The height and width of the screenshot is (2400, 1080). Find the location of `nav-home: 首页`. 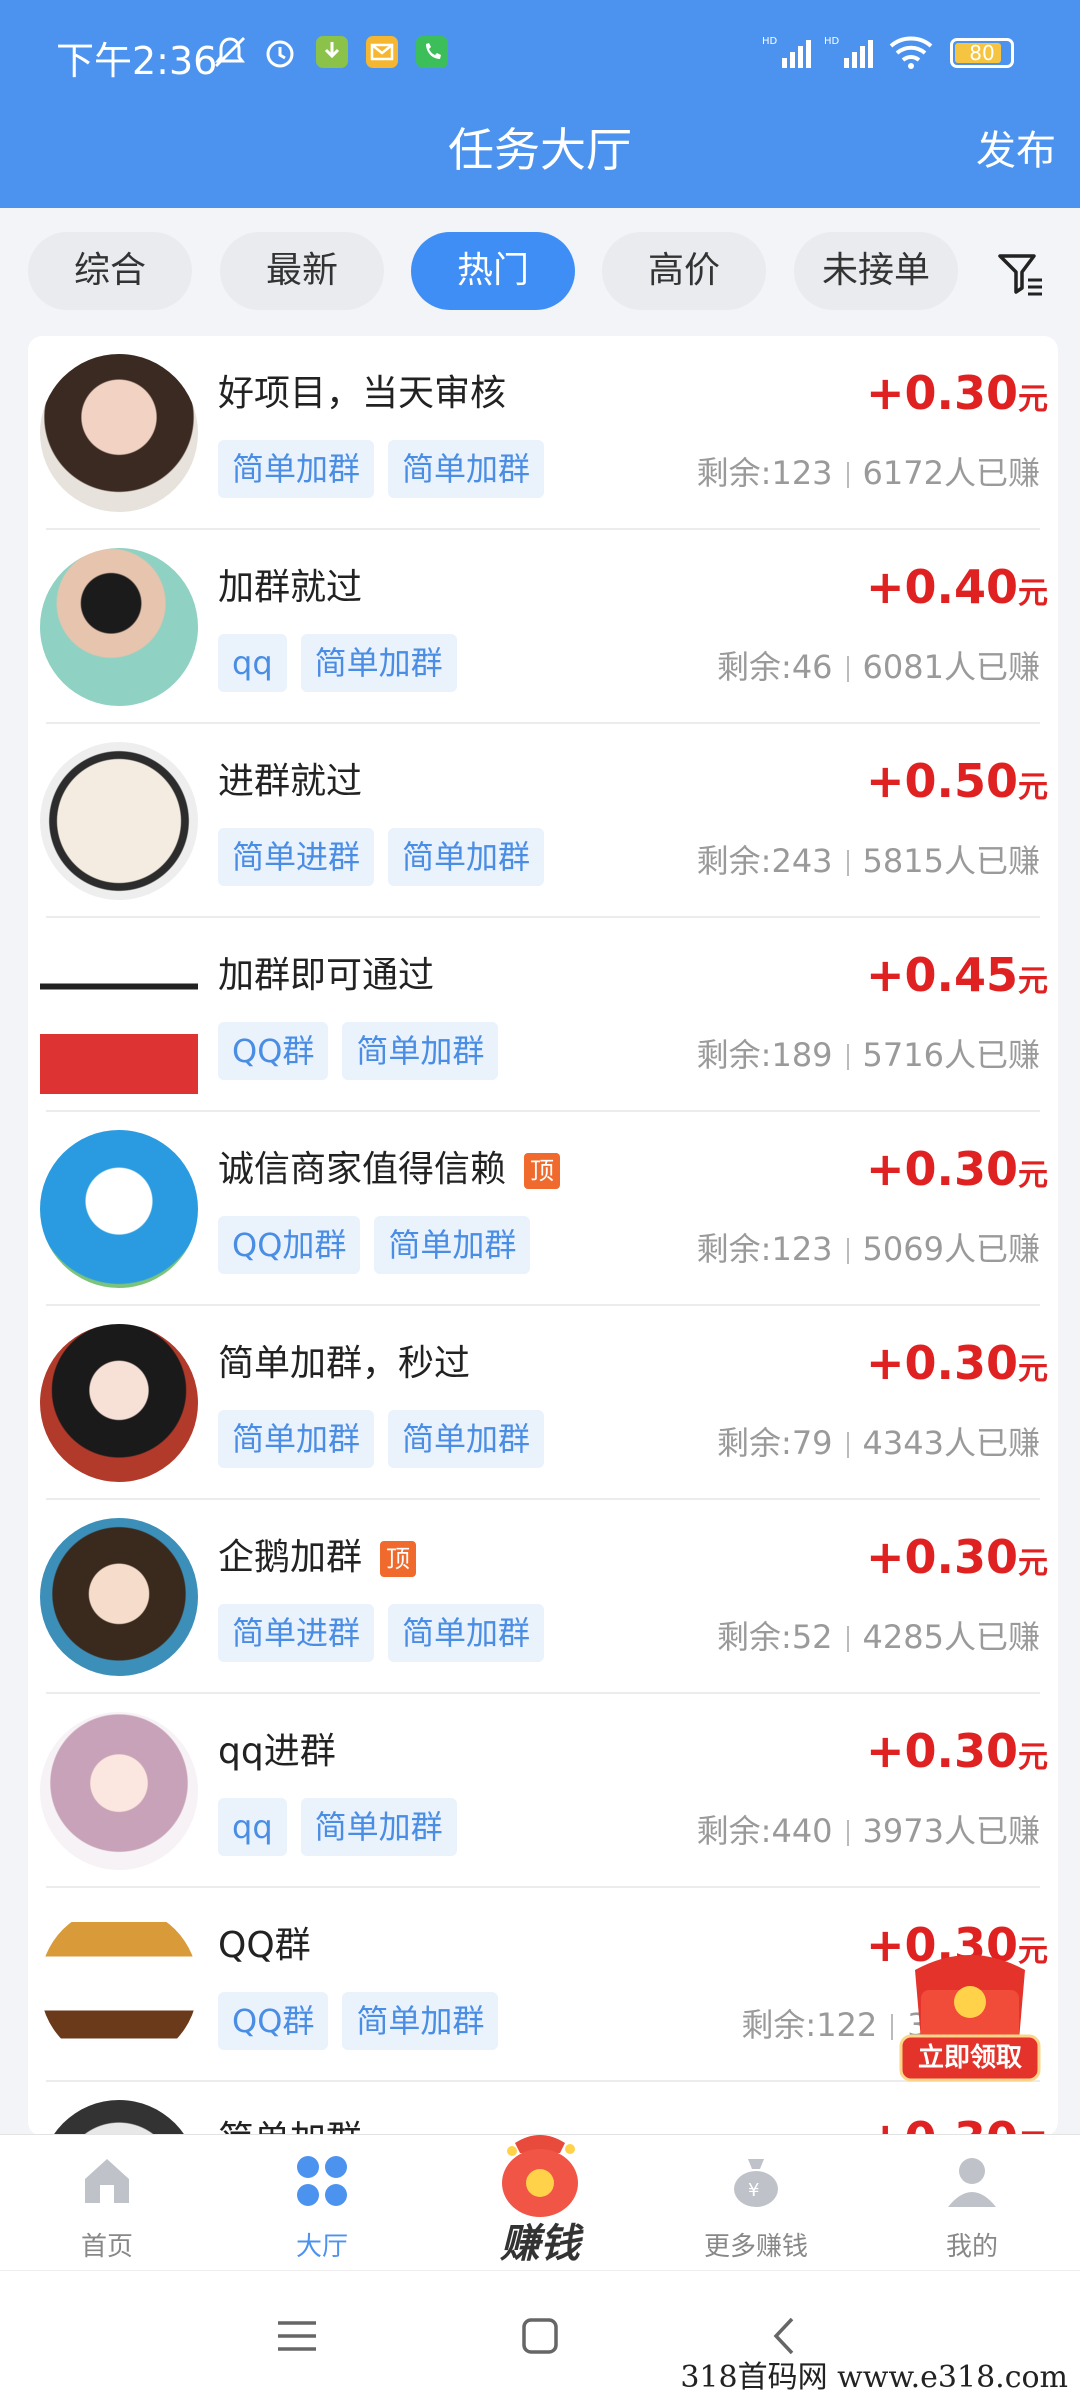

nav-home: 首页 is located at coordinates (107, 2208).